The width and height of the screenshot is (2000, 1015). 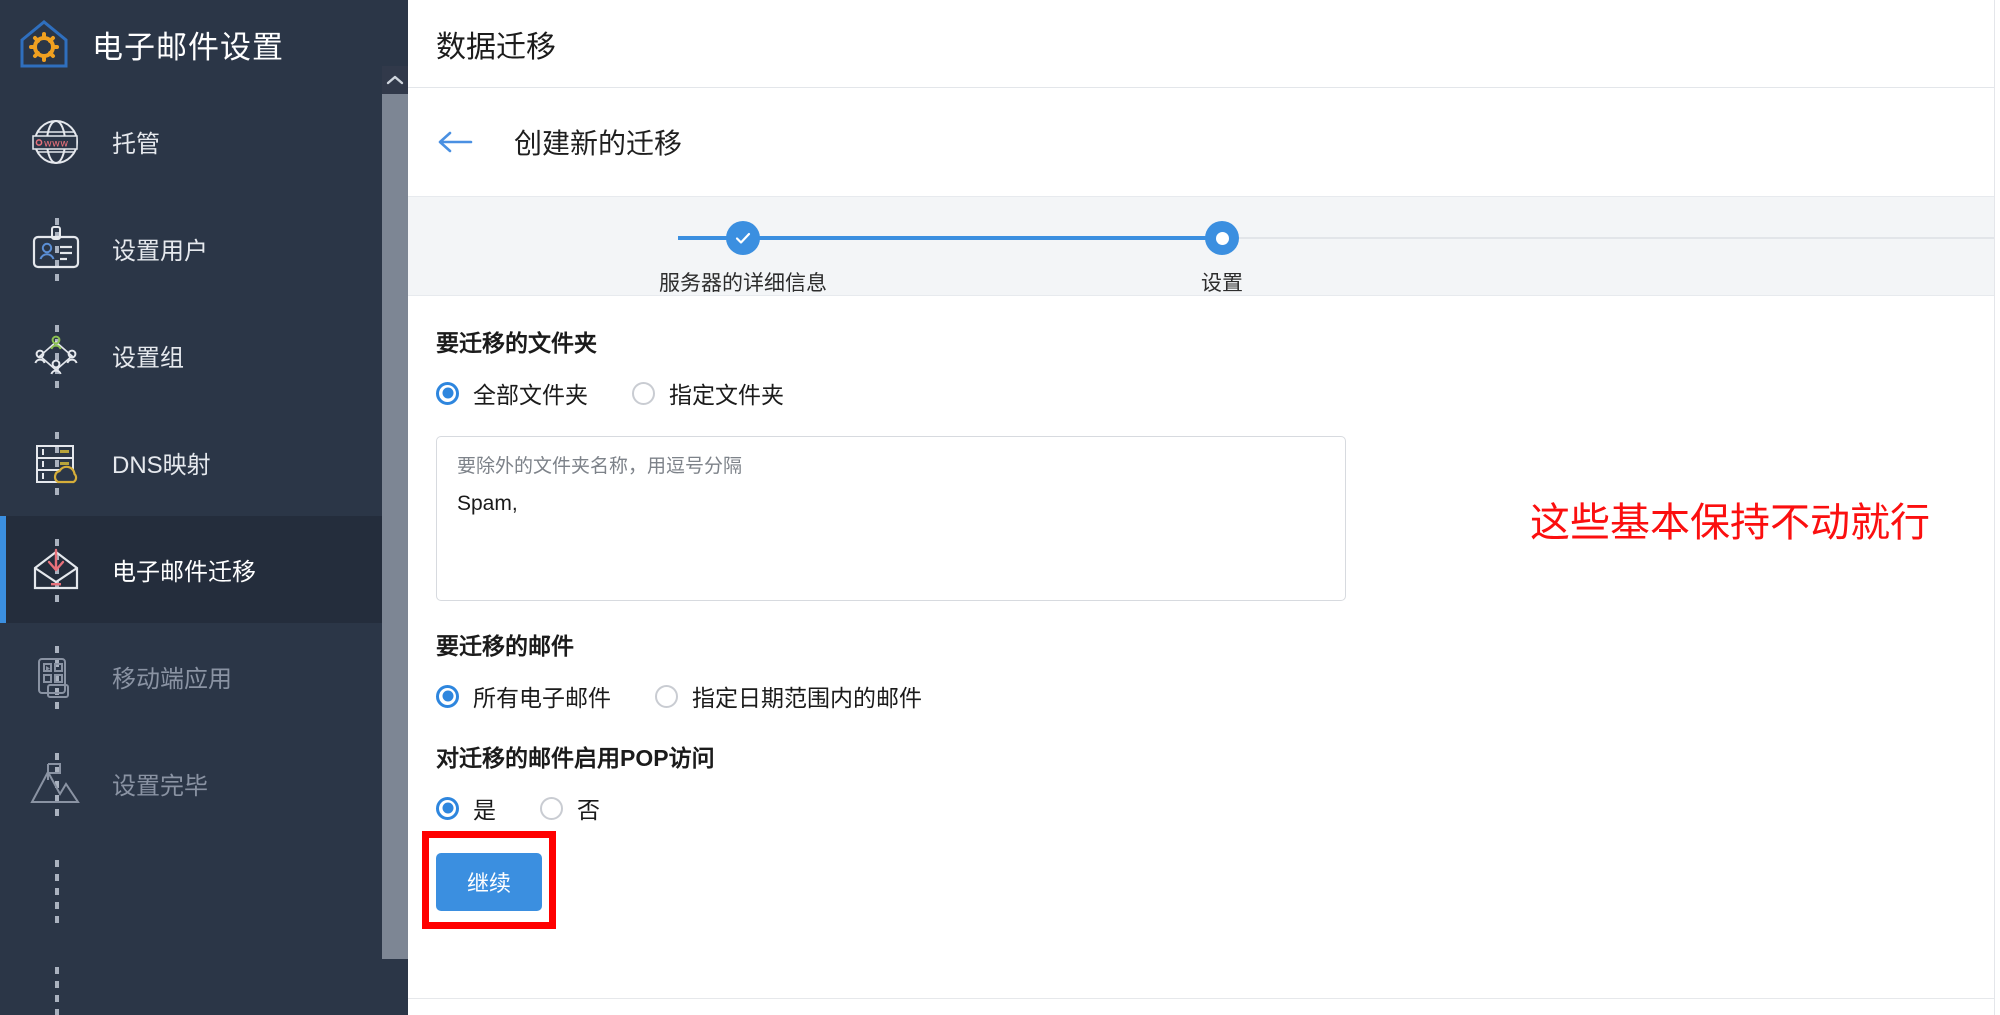 What do you see at coordinates (184, 572) in the screenshot?
I see `sidebar-item-label: 电子邮件迁移` at bounding box center [184, 572].